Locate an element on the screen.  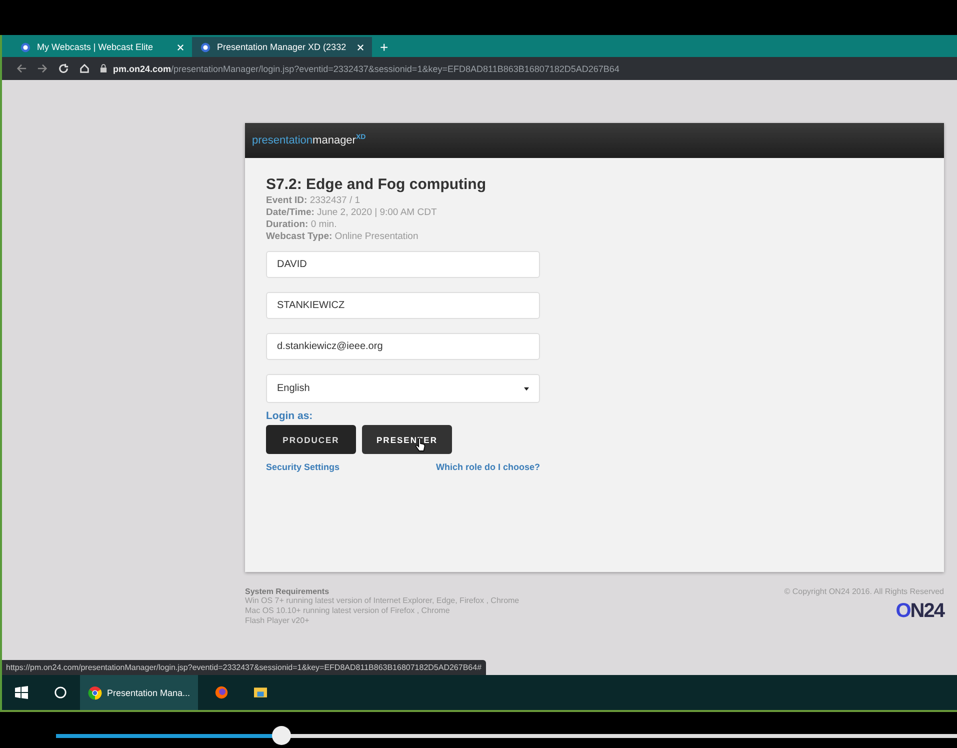
requirement-line: Win OS 7+ running latest version of Internet Explorer, Edge, Firefox , Chrome is located at coordinates (382, 601).